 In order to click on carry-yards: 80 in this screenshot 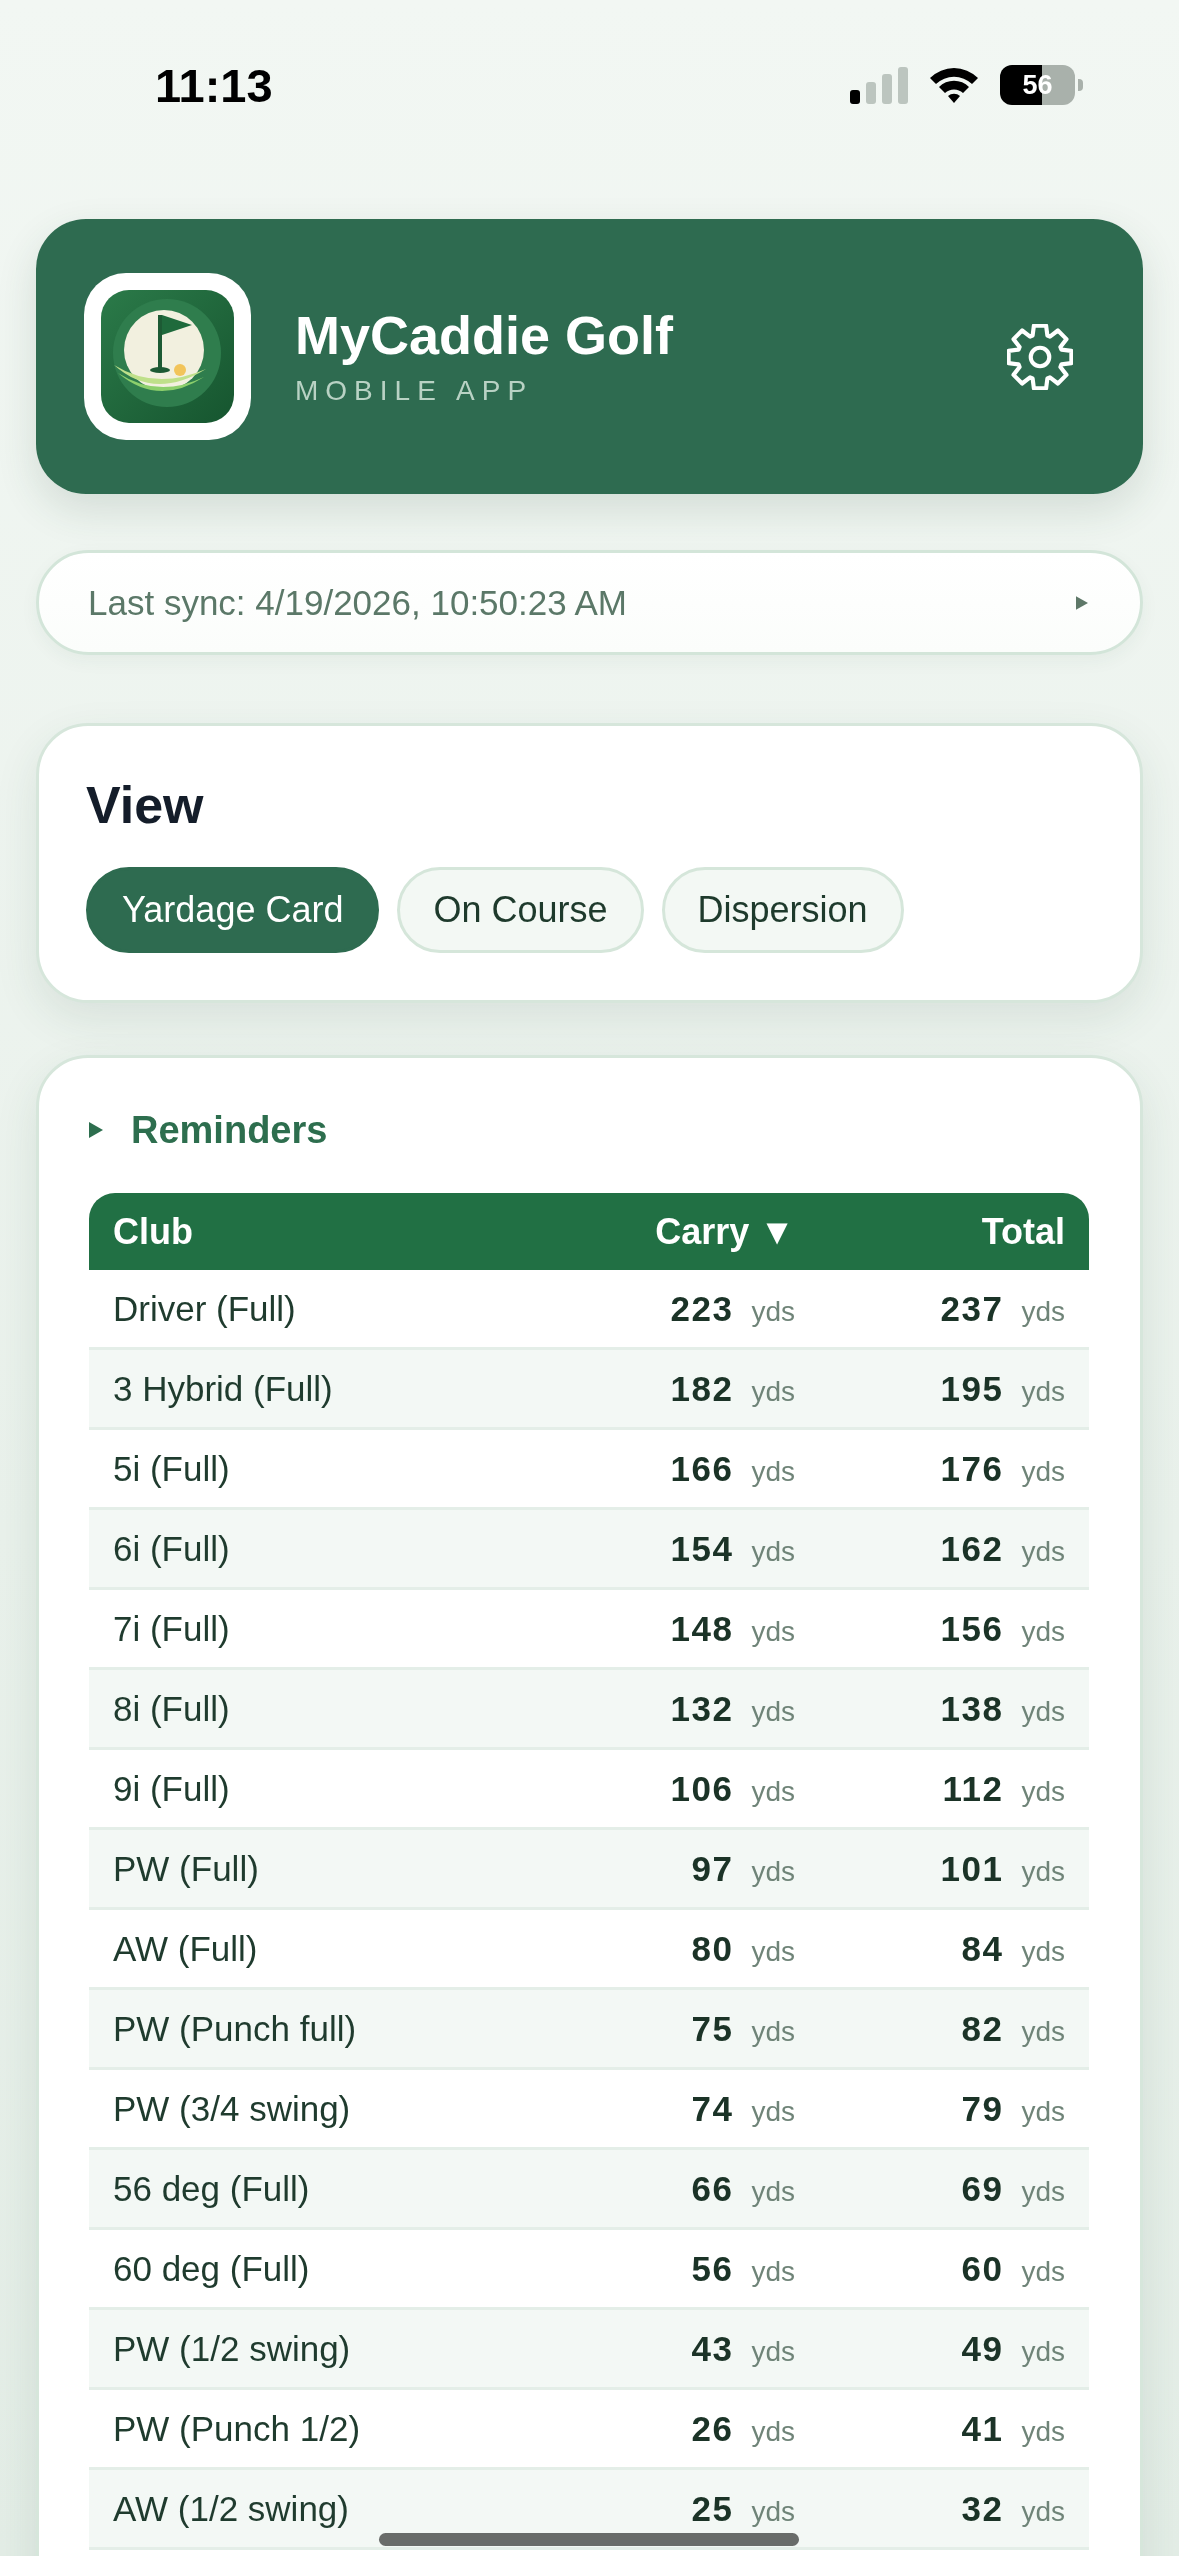, I will do `click(712, 1948)`.